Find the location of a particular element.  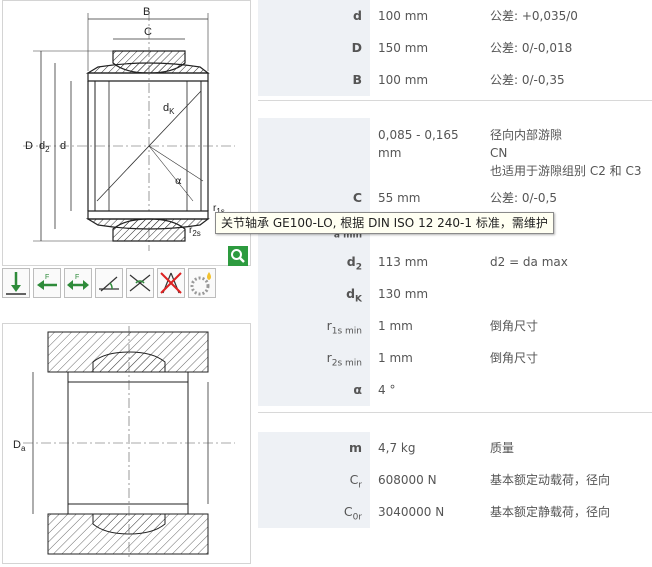

row-label: r1s min is located at coordinates (314, 326).